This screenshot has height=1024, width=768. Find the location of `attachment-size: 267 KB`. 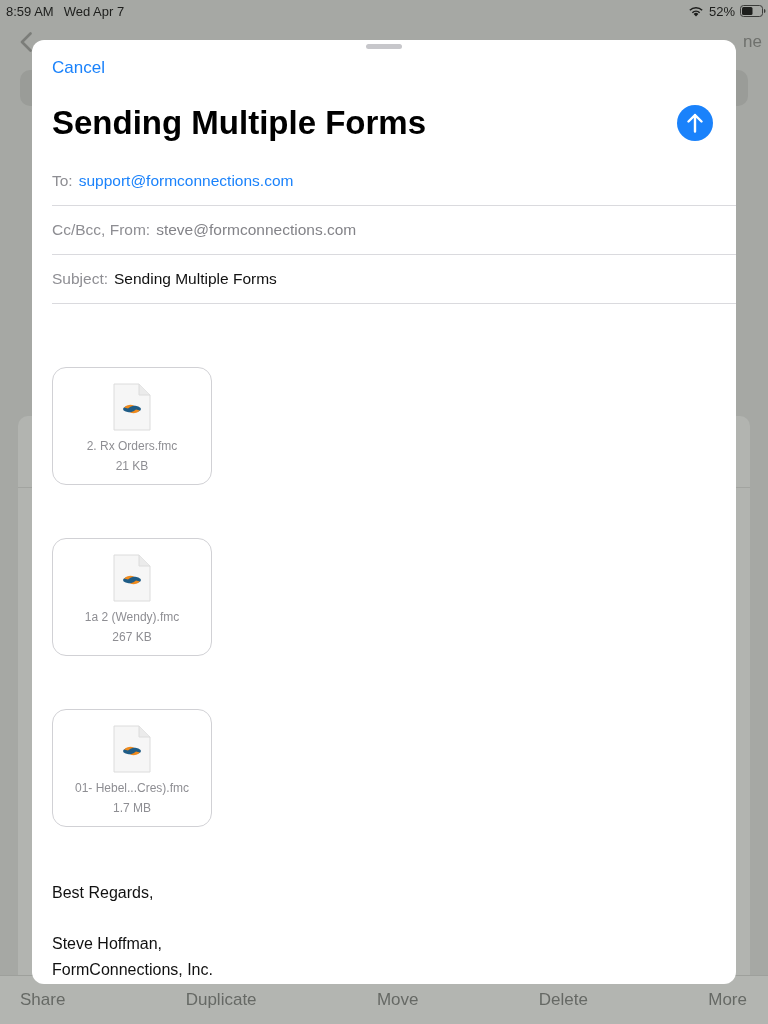

attachment-size: 267 KB is located at coordinates (132, 637).